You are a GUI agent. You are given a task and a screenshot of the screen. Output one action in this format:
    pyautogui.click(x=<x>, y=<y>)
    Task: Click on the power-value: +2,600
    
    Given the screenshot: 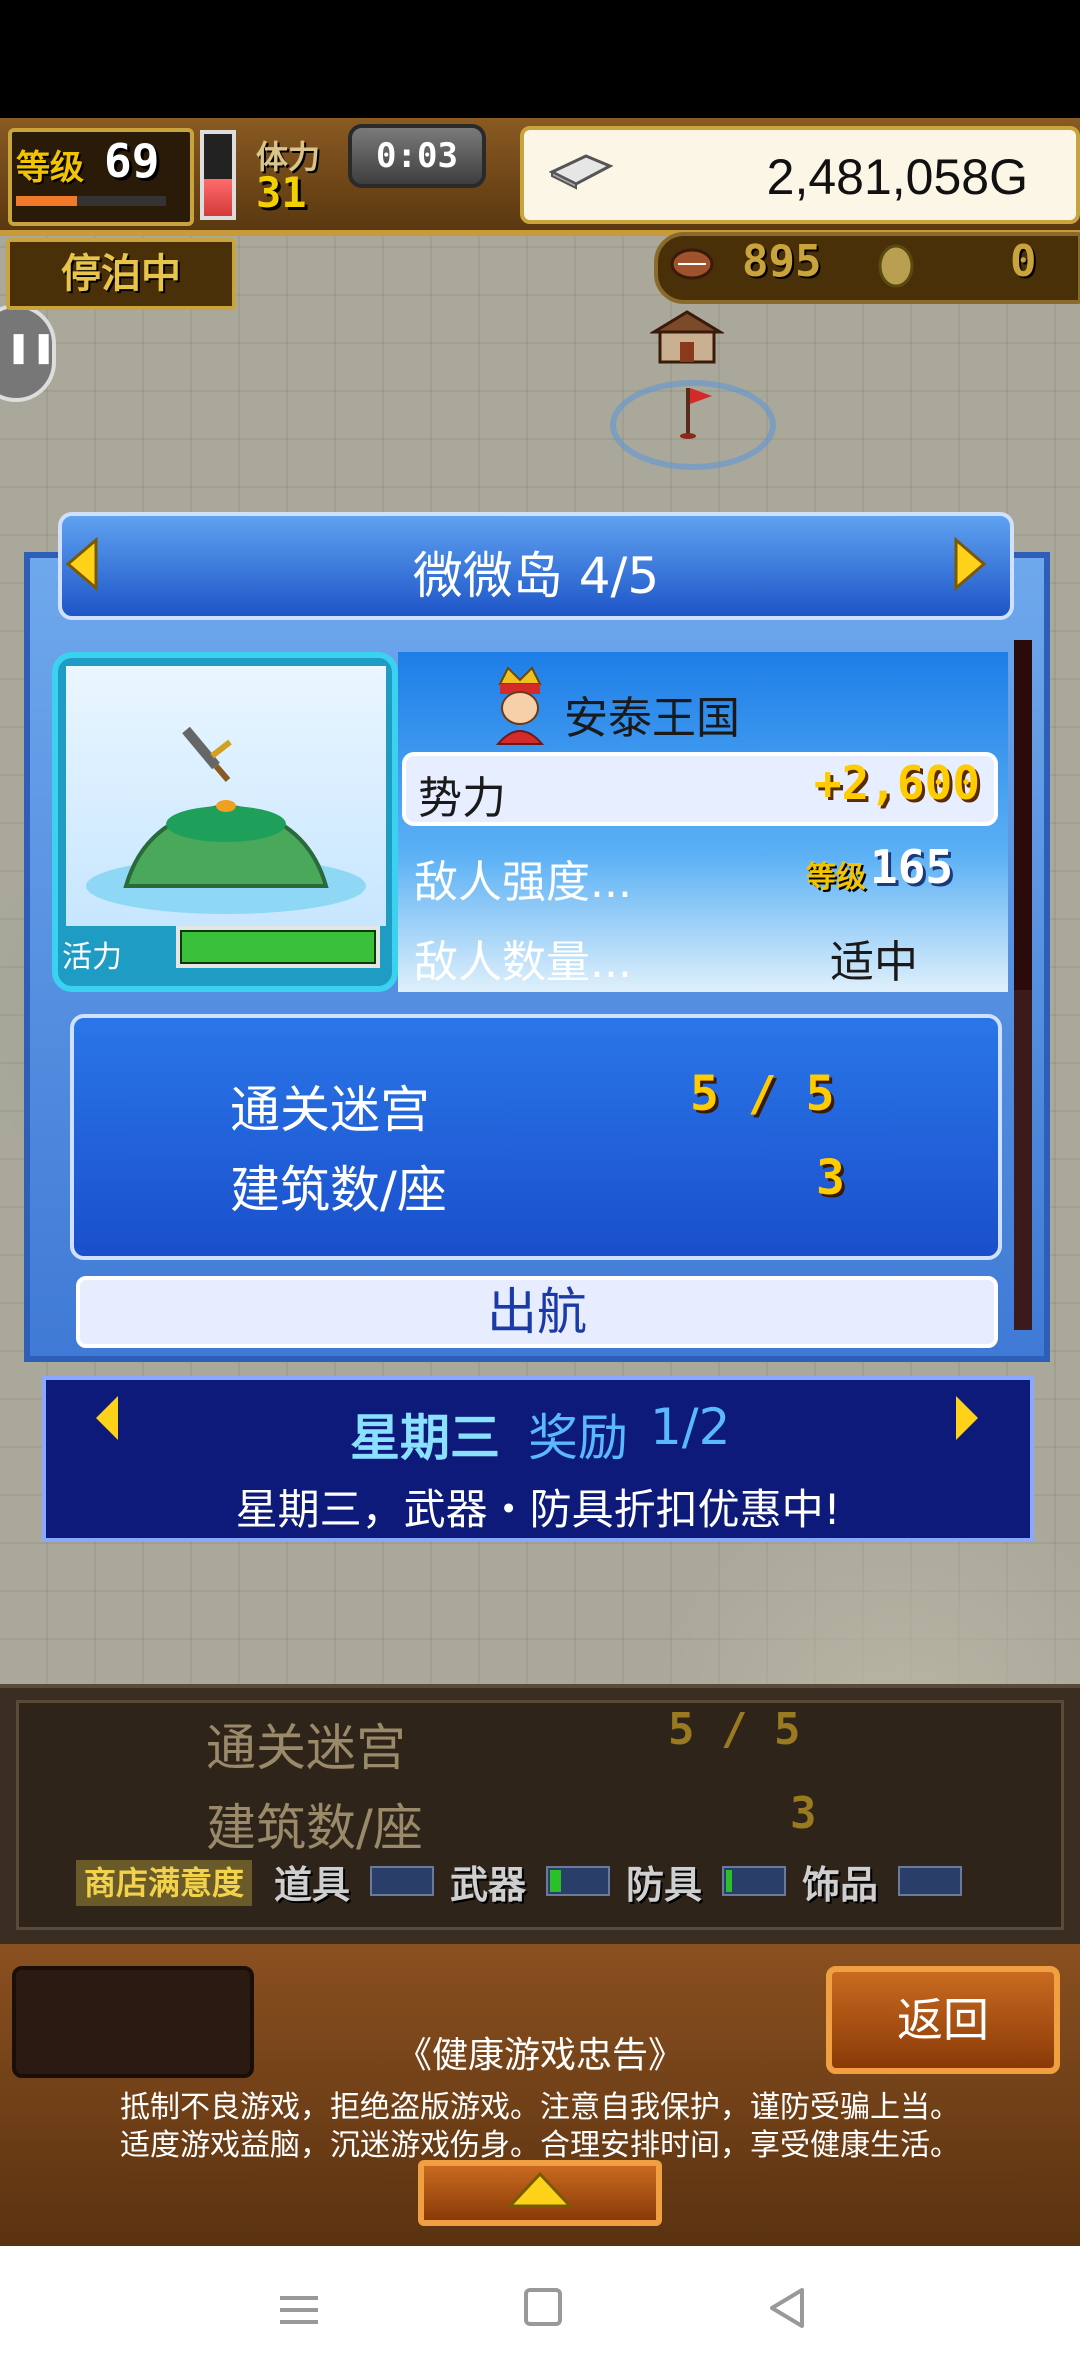 What is the action you would take?
    pyautogui.click(x=896, y=783)
    